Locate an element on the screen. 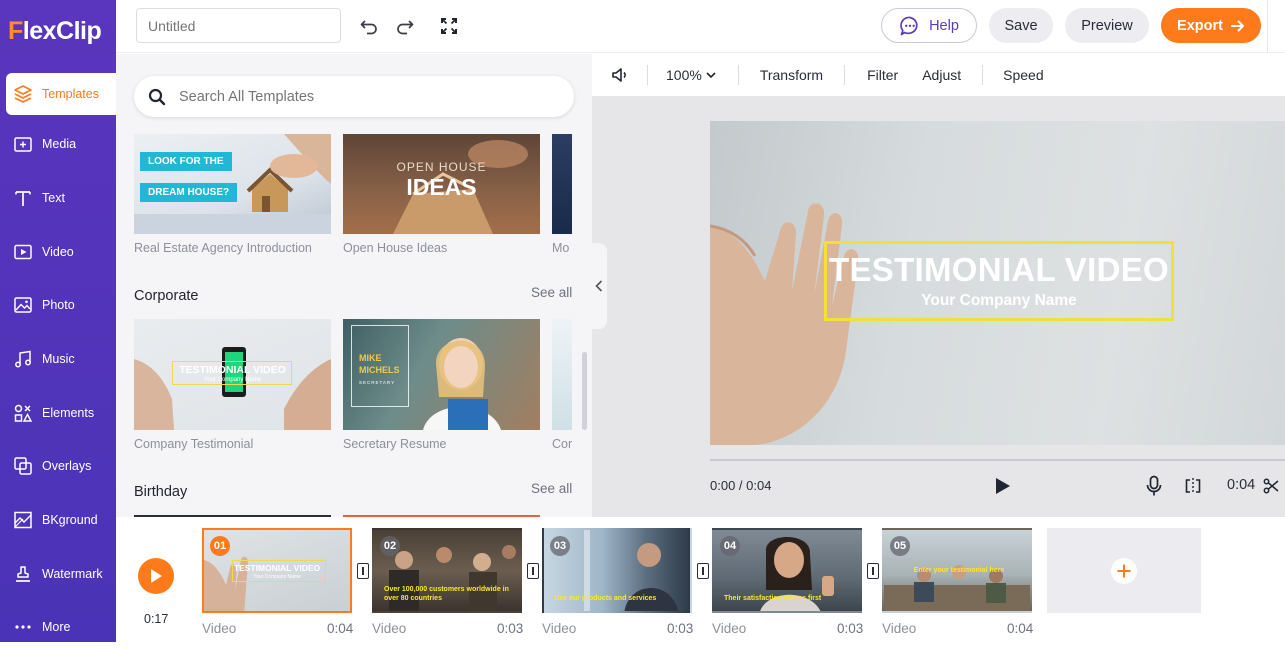  section-title-birthday: Birthday is located at coordinates (161, 492).